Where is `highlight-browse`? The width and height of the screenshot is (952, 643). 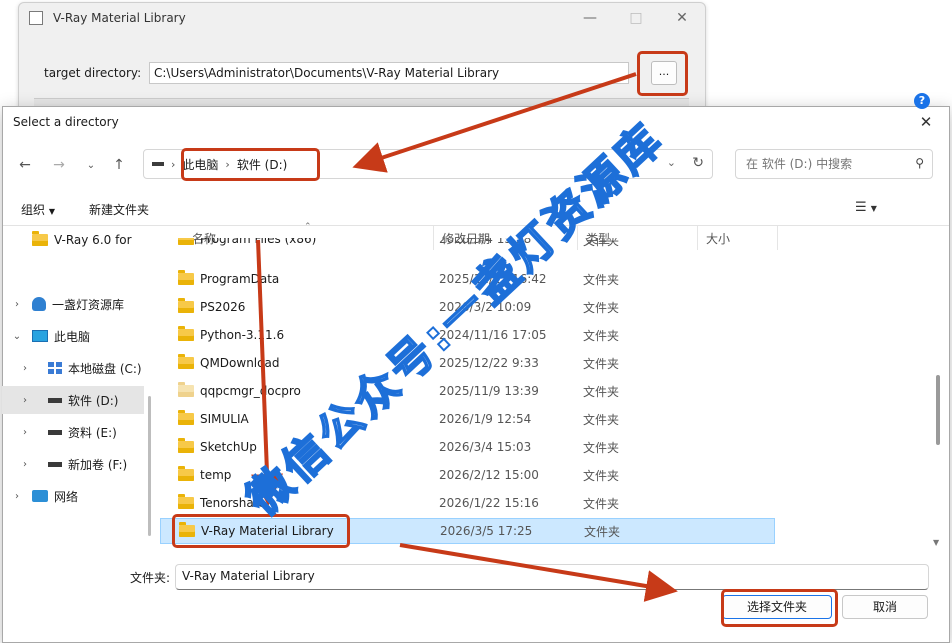 highlight-browse is located at coordinates (662, 73).